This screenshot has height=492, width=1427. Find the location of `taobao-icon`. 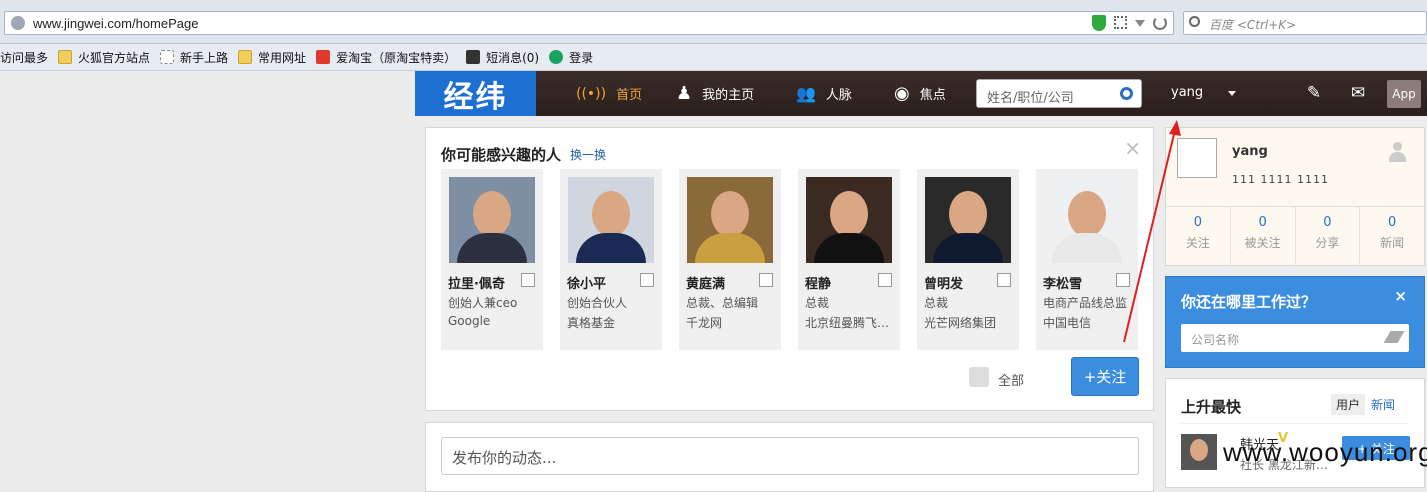

taobao-icon is located at coordinates (323, 57).